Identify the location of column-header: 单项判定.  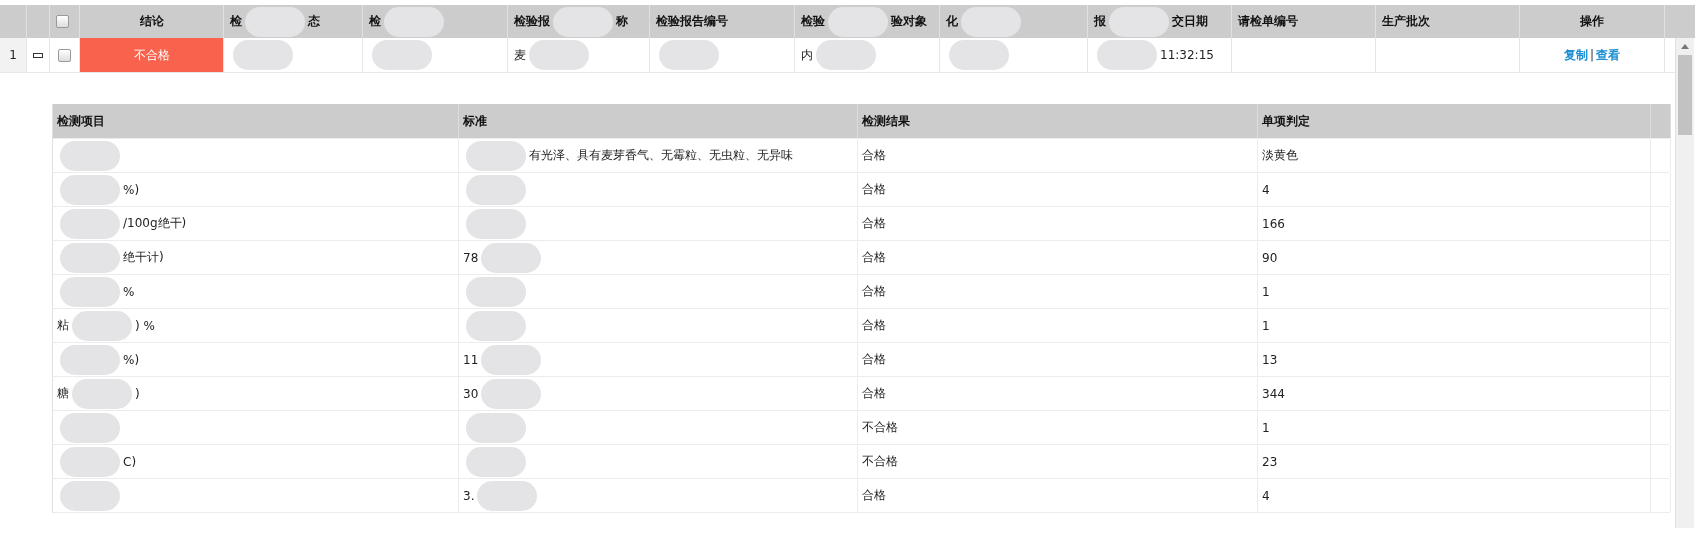
(1286, 121).